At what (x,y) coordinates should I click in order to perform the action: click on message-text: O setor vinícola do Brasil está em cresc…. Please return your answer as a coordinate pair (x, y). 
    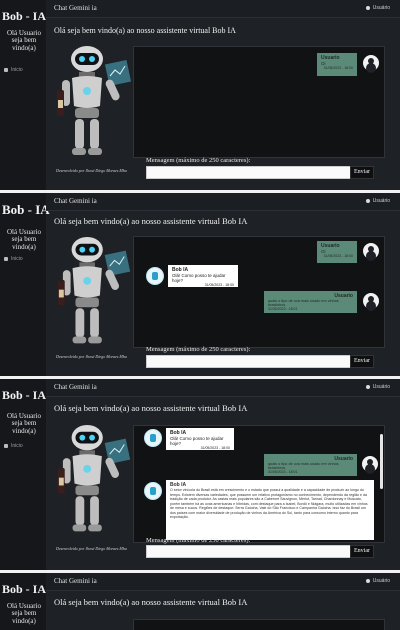
    Looking at the image, I should click on (269, 504).